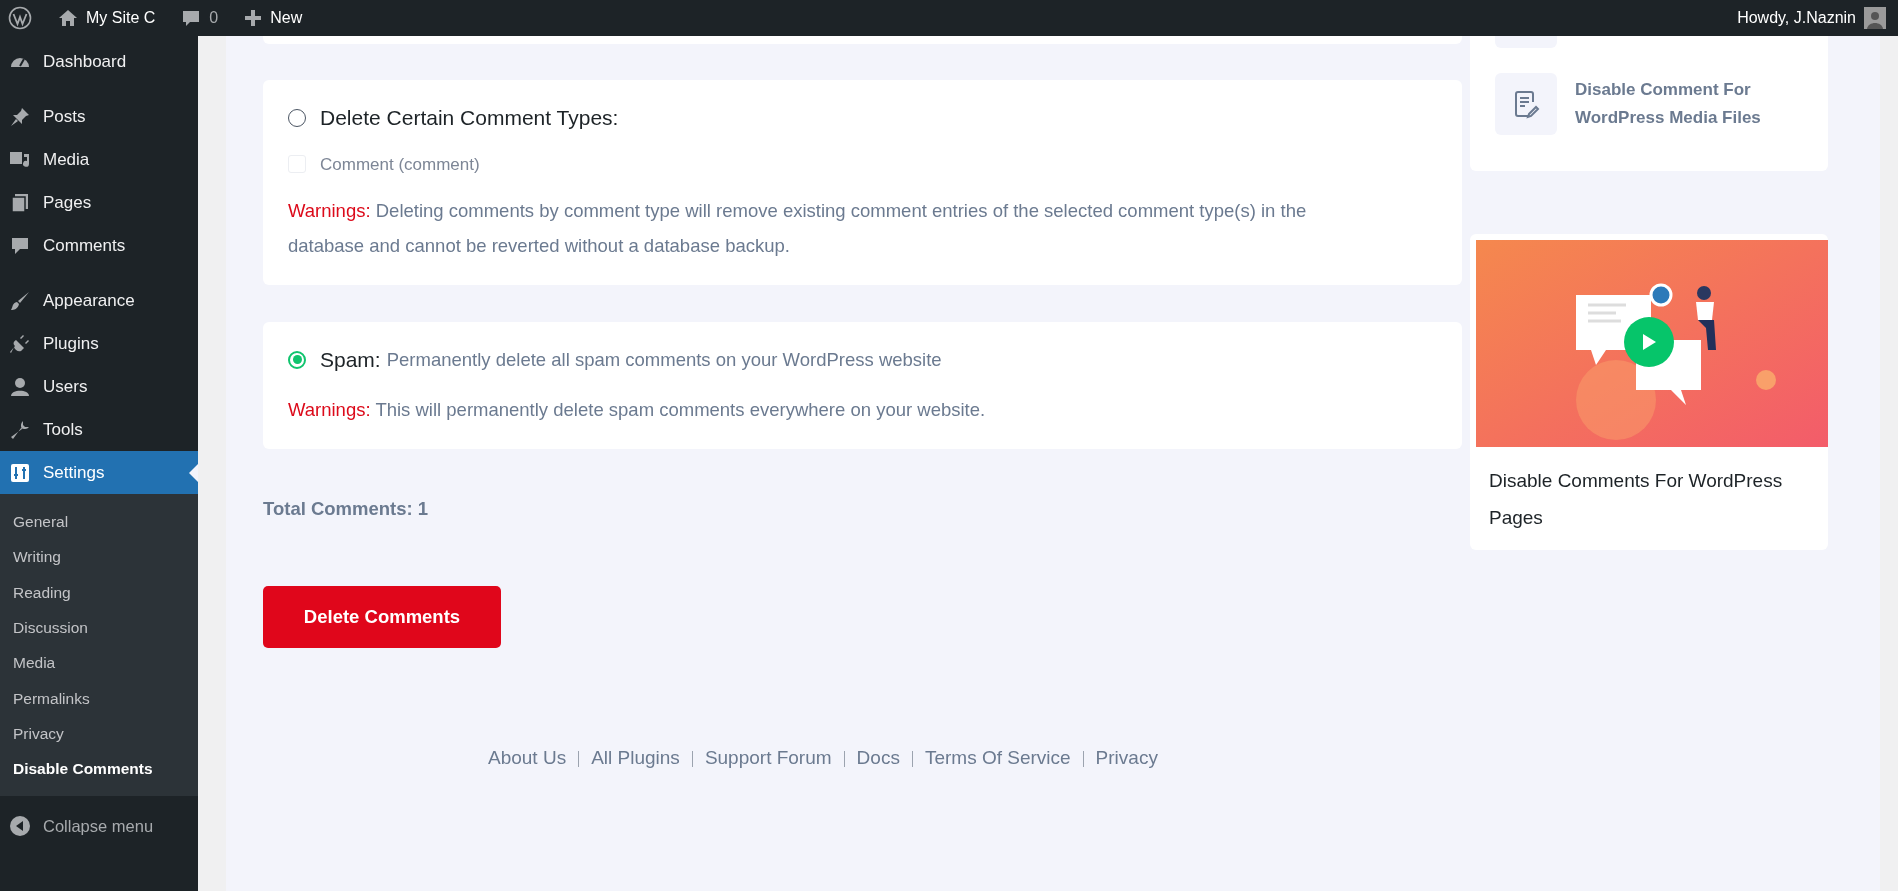 This screenshot has width=1898, height=891. I want to click on home-icon, so click(68, 18).